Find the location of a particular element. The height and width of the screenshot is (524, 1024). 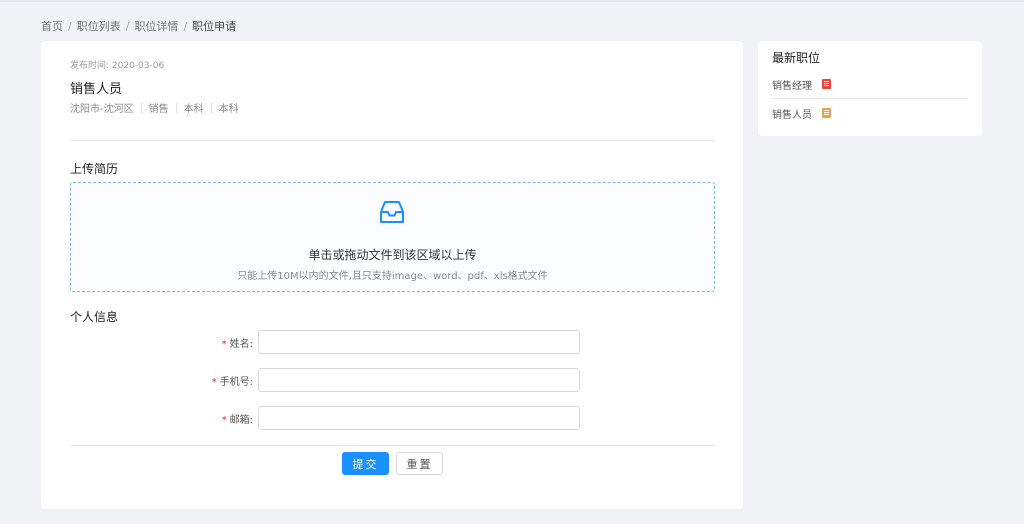

publish-date: 发布时间: 2020-03-06 is located at coordinates (117, 66).